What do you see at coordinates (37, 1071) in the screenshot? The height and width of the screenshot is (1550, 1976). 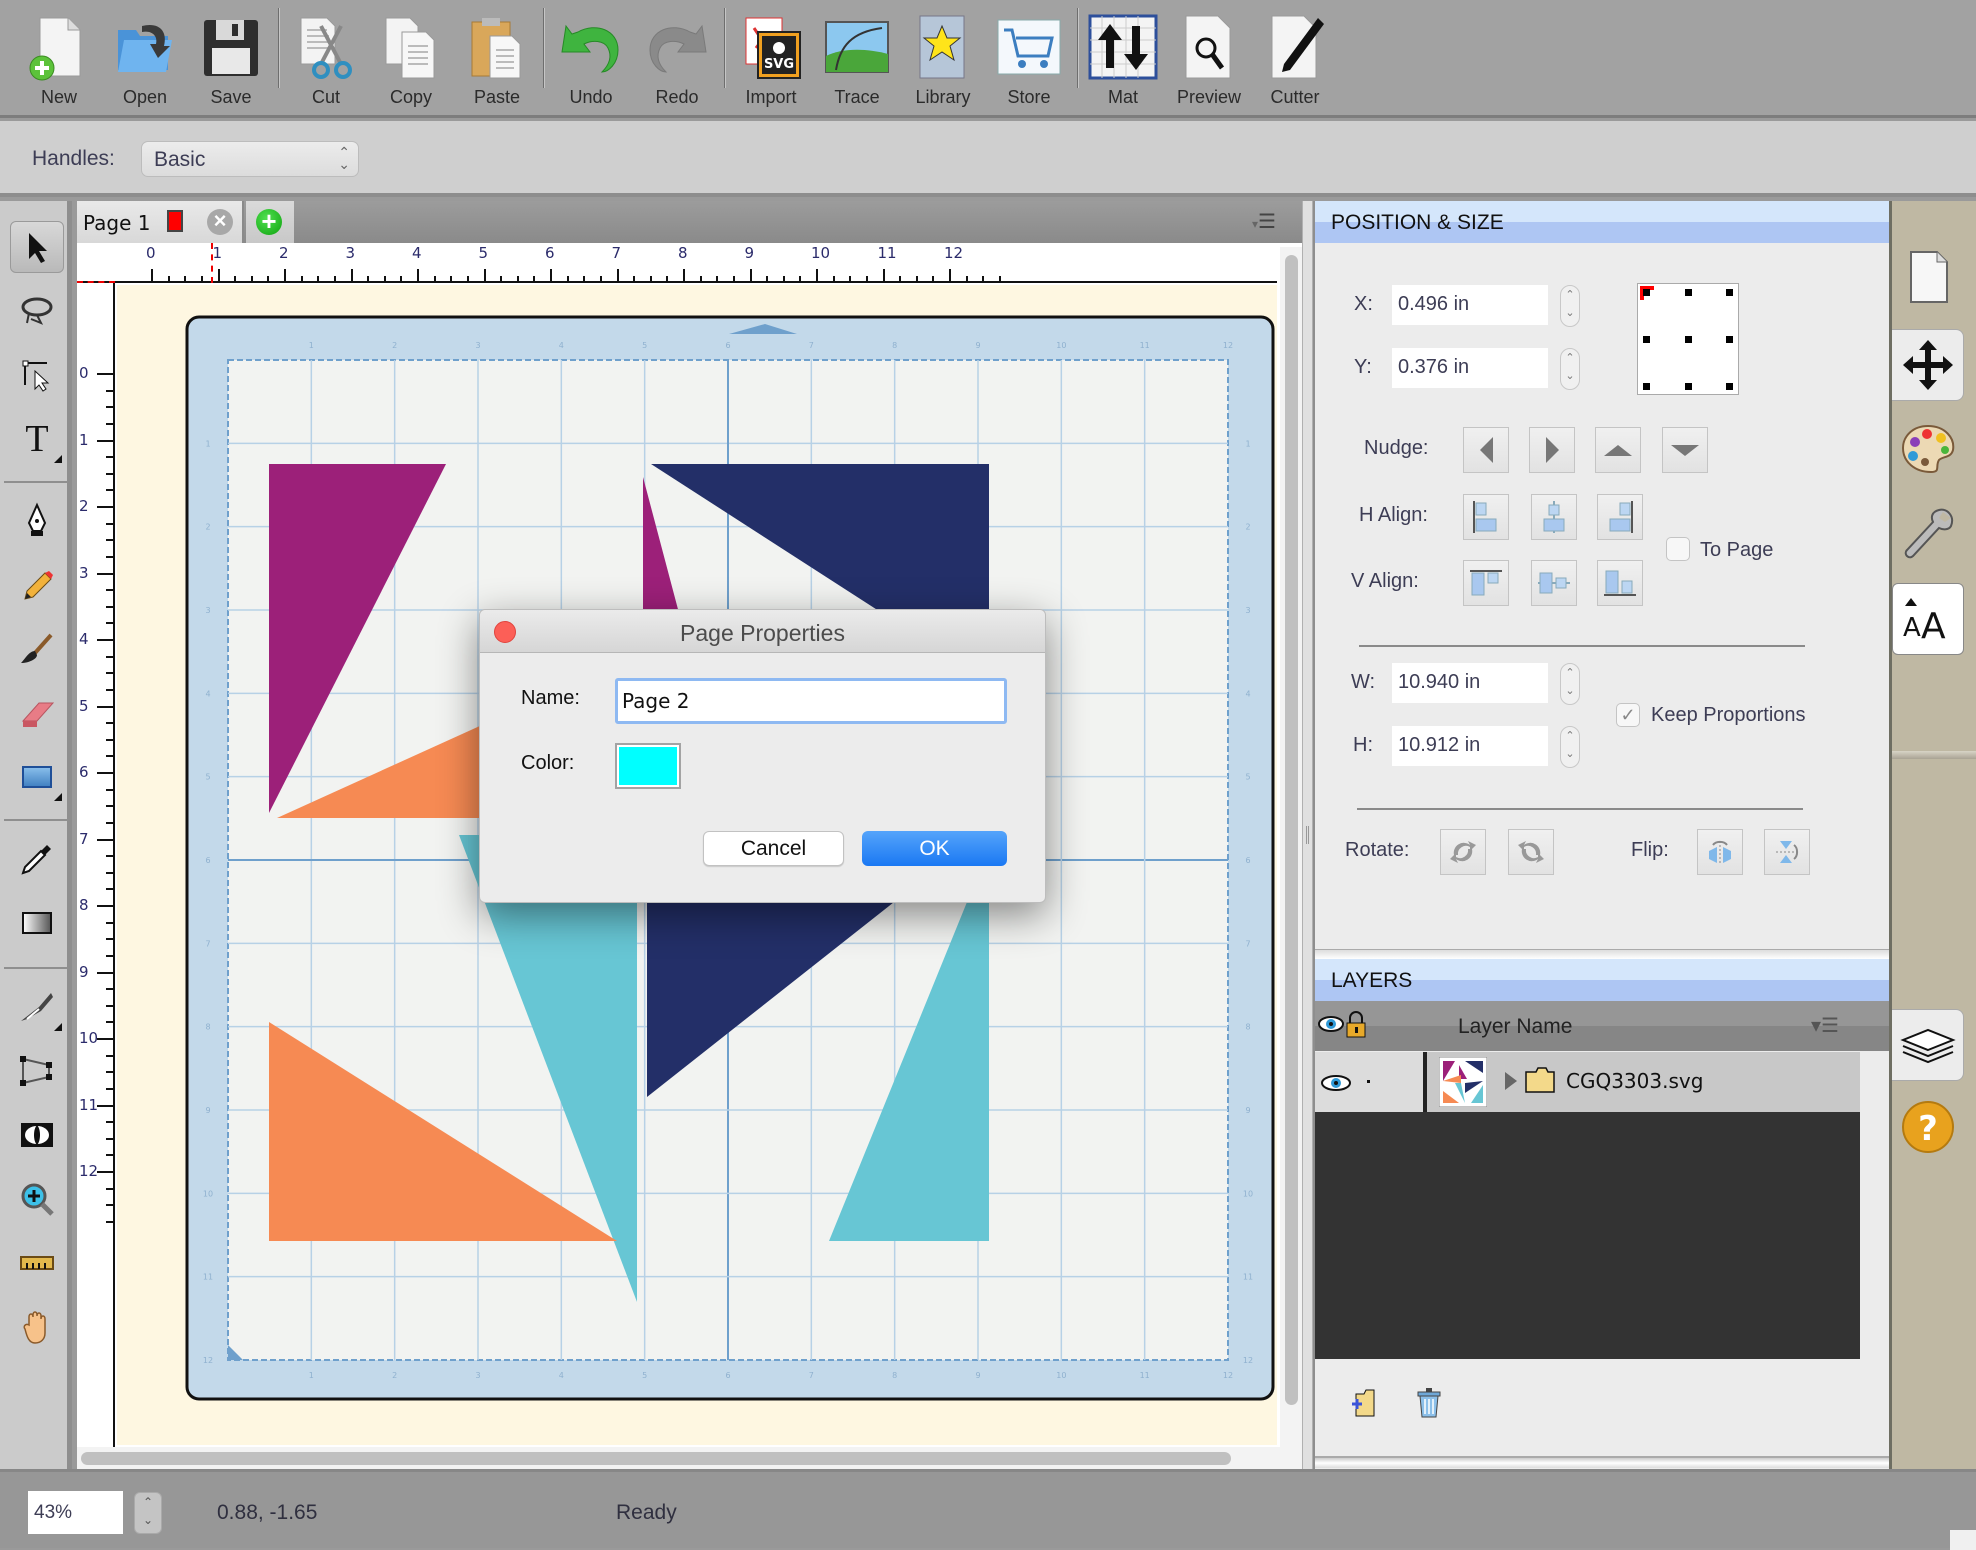 I see `distort-tool` at bounding box center [37, 1071].